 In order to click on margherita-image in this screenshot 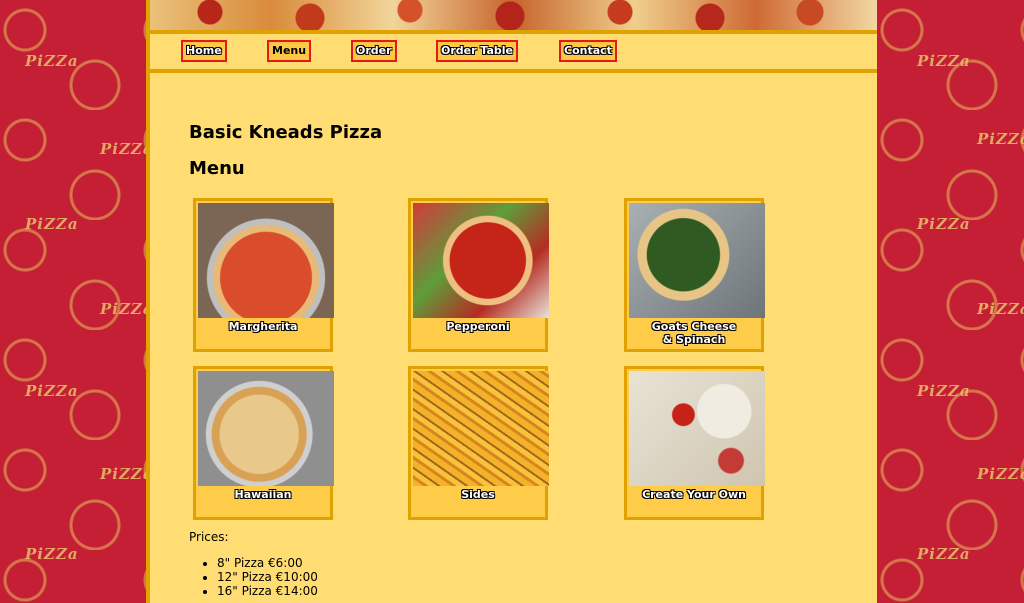, I will do `click(266, 260)`.